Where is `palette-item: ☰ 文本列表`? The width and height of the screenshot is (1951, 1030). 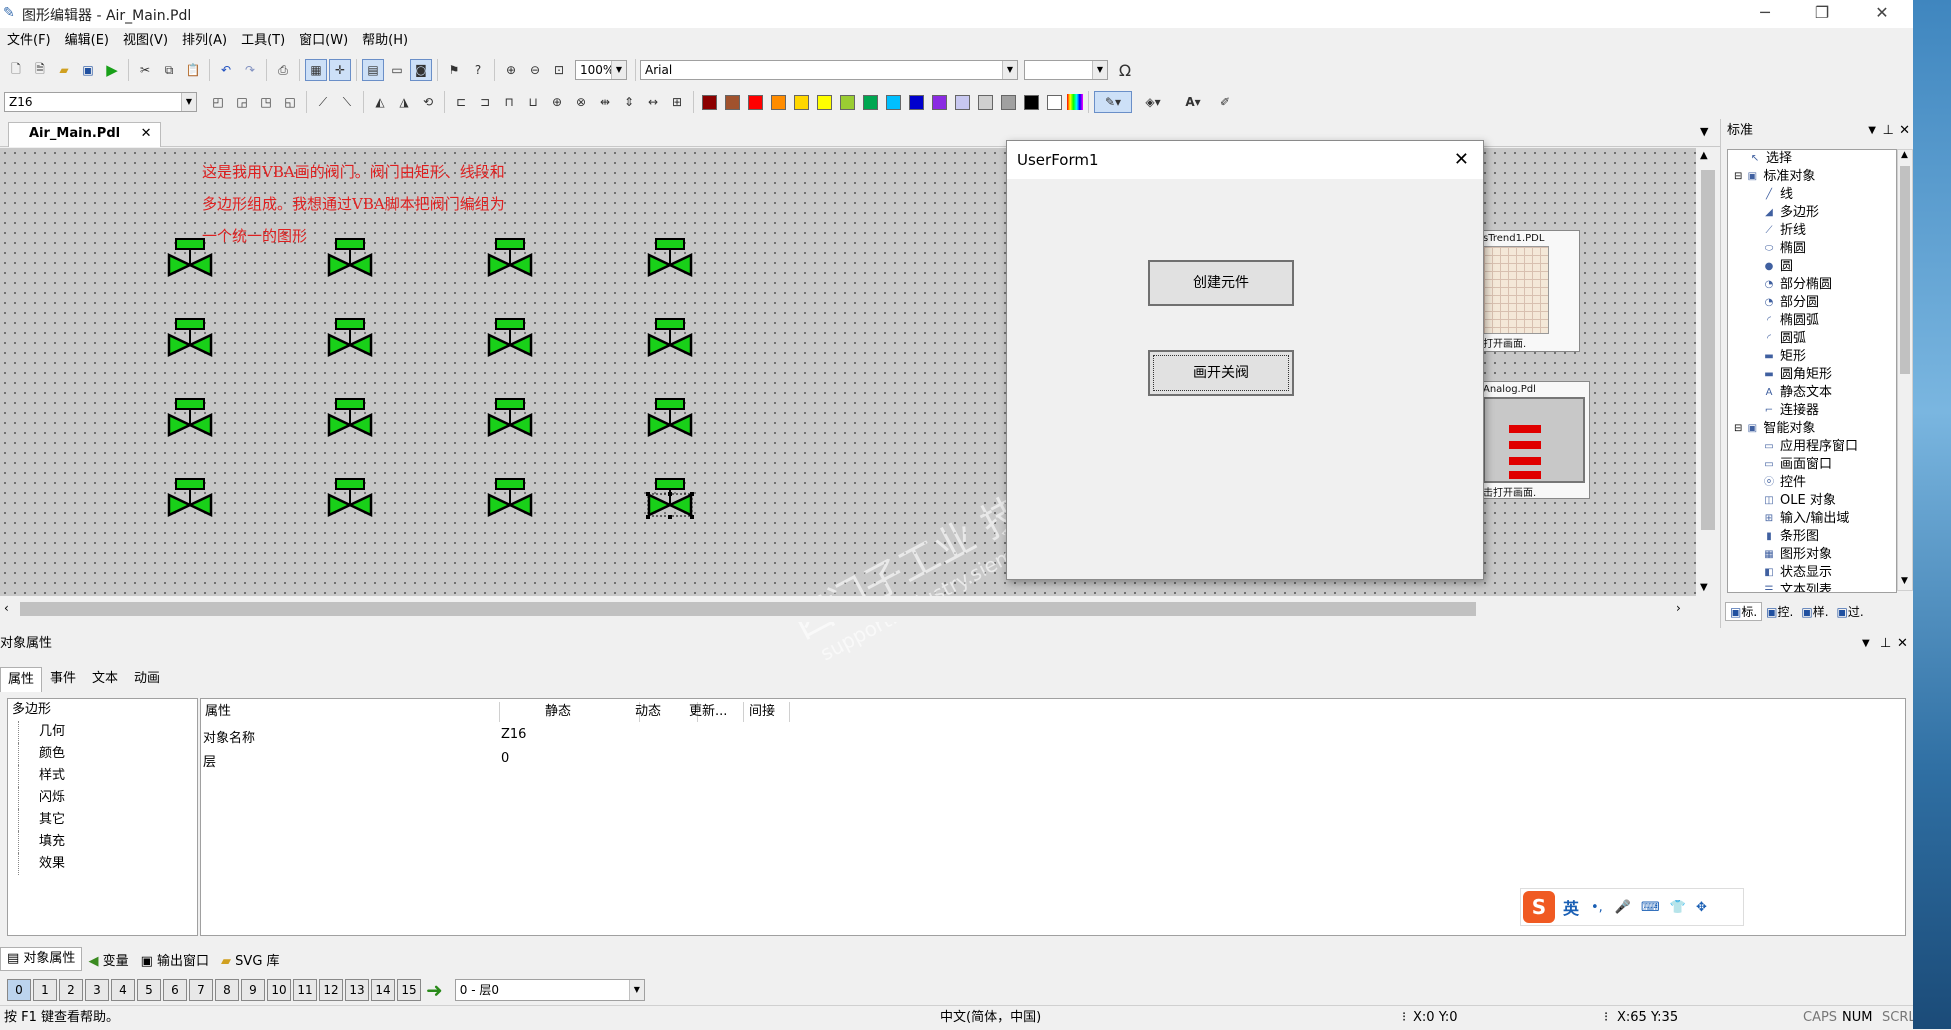
palette-item: ☰ 文本列表 is located at coordinates (1812, 587).